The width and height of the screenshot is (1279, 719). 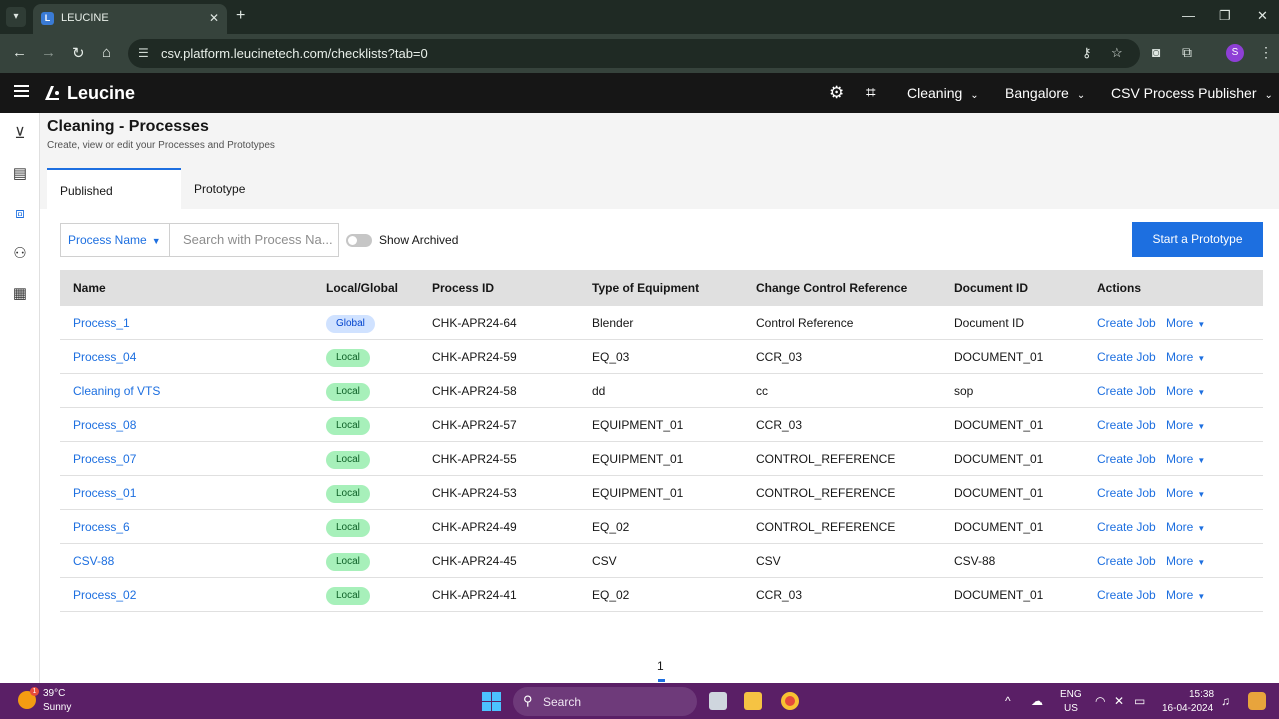 I want to click on taskbar-search: ⚲ Search, so click(x=605, y=701).